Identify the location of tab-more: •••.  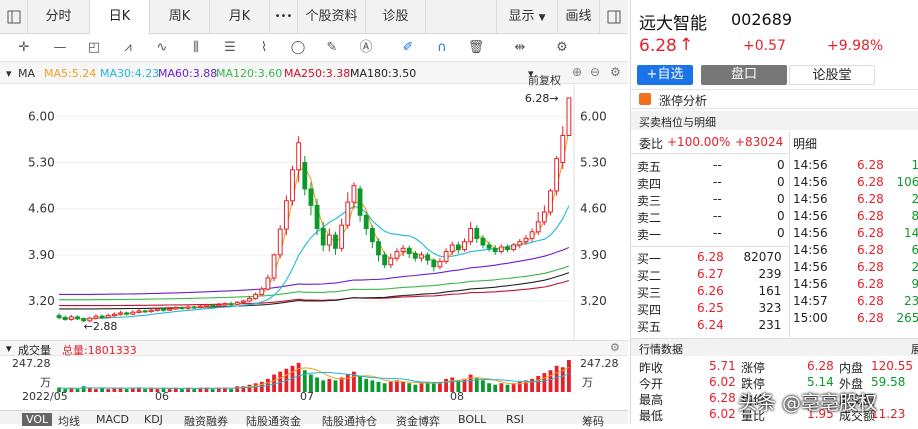
(284, 17).